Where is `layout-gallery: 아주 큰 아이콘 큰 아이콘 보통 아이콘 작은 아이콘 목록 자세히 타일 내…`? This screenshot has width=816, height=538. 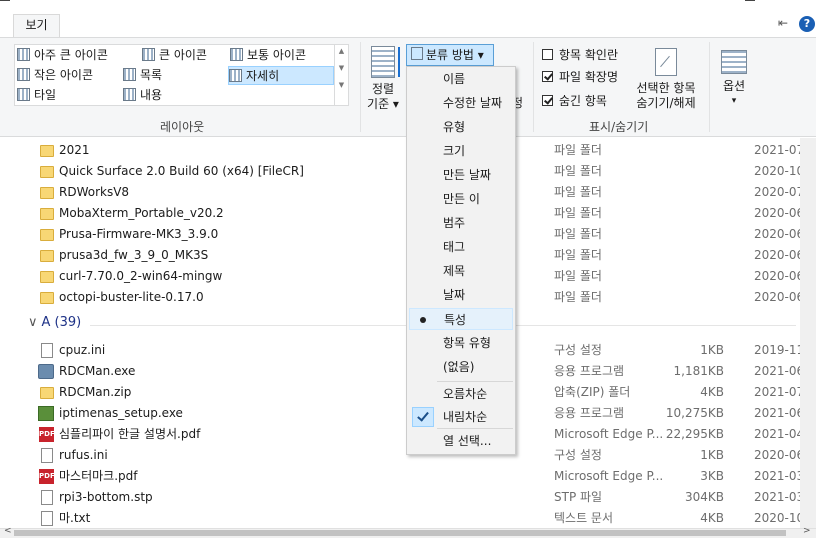 layout-gallery: 아주 큰 아이콘 큰 아이콘 보통 아이콘 작은 아이콘 목록 자세히 타일 내… is located at coordinates (181, 75).